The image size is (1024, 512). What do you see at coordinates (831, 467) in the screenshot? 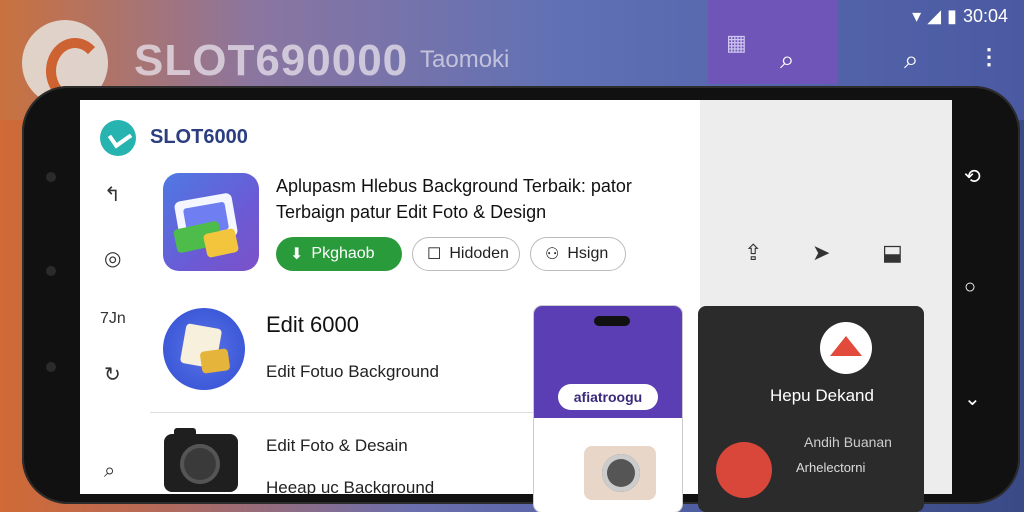
I see `preview-subtitle-2: Arhelectorni` at bounding box center [831, 467].